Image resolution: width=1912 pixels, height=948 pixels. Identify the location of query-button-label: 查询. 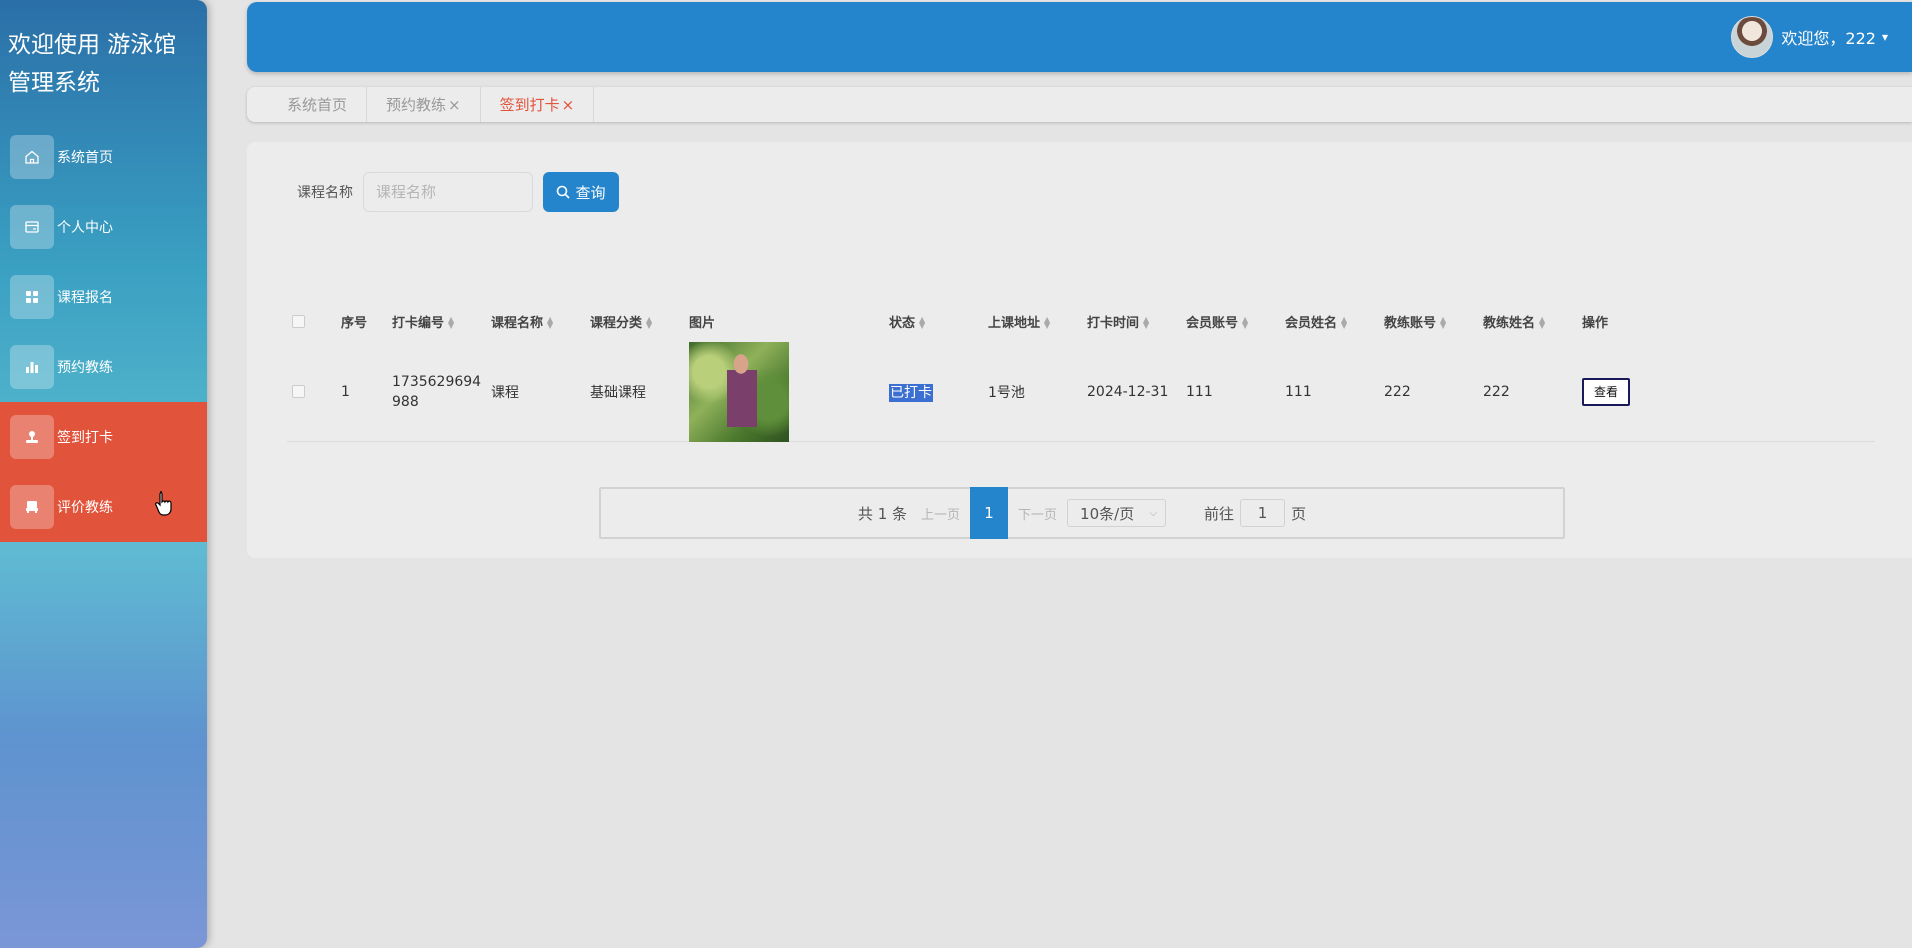
(590, 192).